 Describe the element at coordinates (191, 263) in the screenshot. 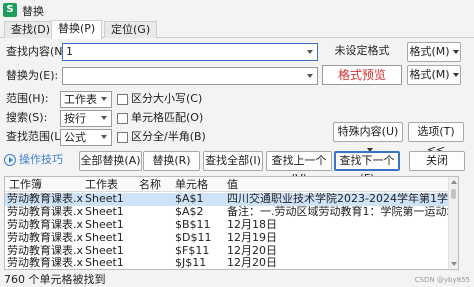

I see `cell-address: $J$11` at that location.